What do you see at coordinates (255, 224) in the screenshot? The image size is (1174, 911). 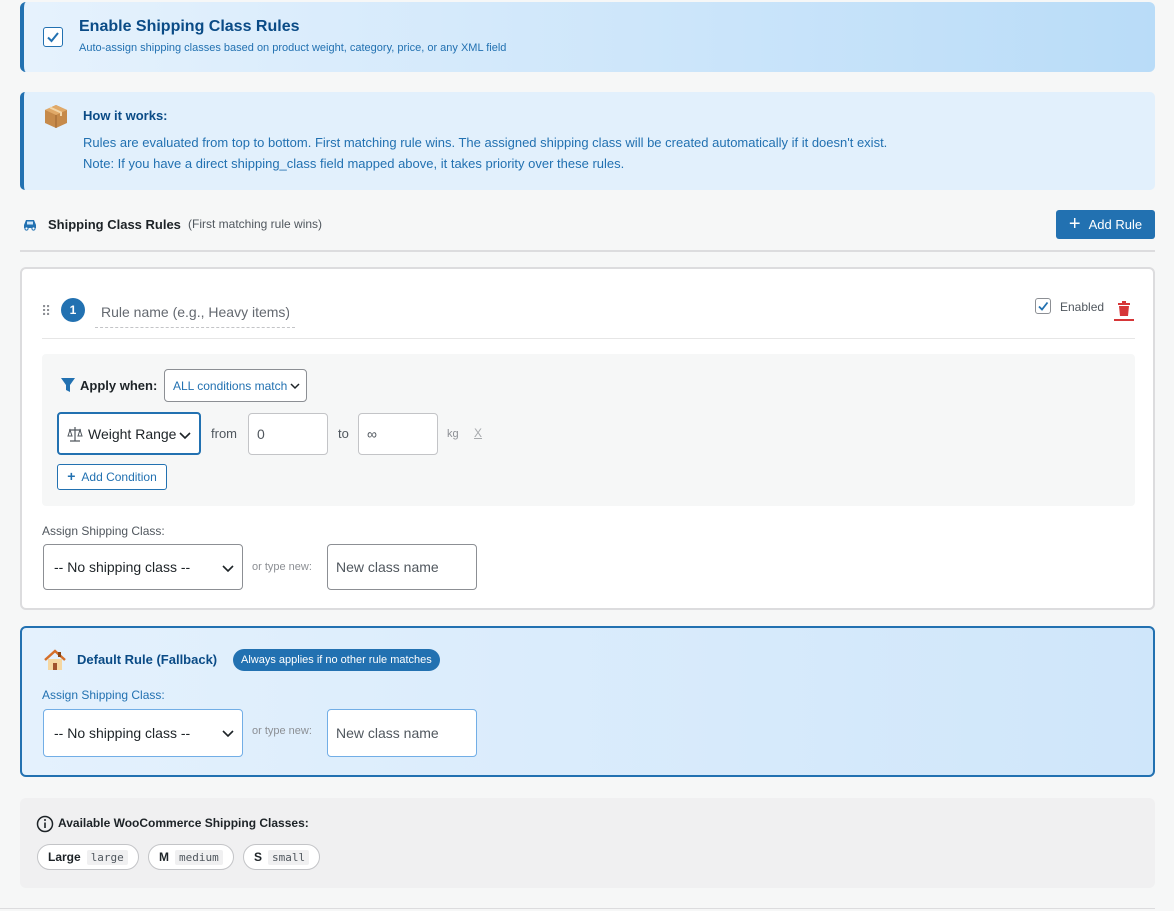 I see `rules-section-hint: (First matching rule wins)` at bounding box center [255, 224].